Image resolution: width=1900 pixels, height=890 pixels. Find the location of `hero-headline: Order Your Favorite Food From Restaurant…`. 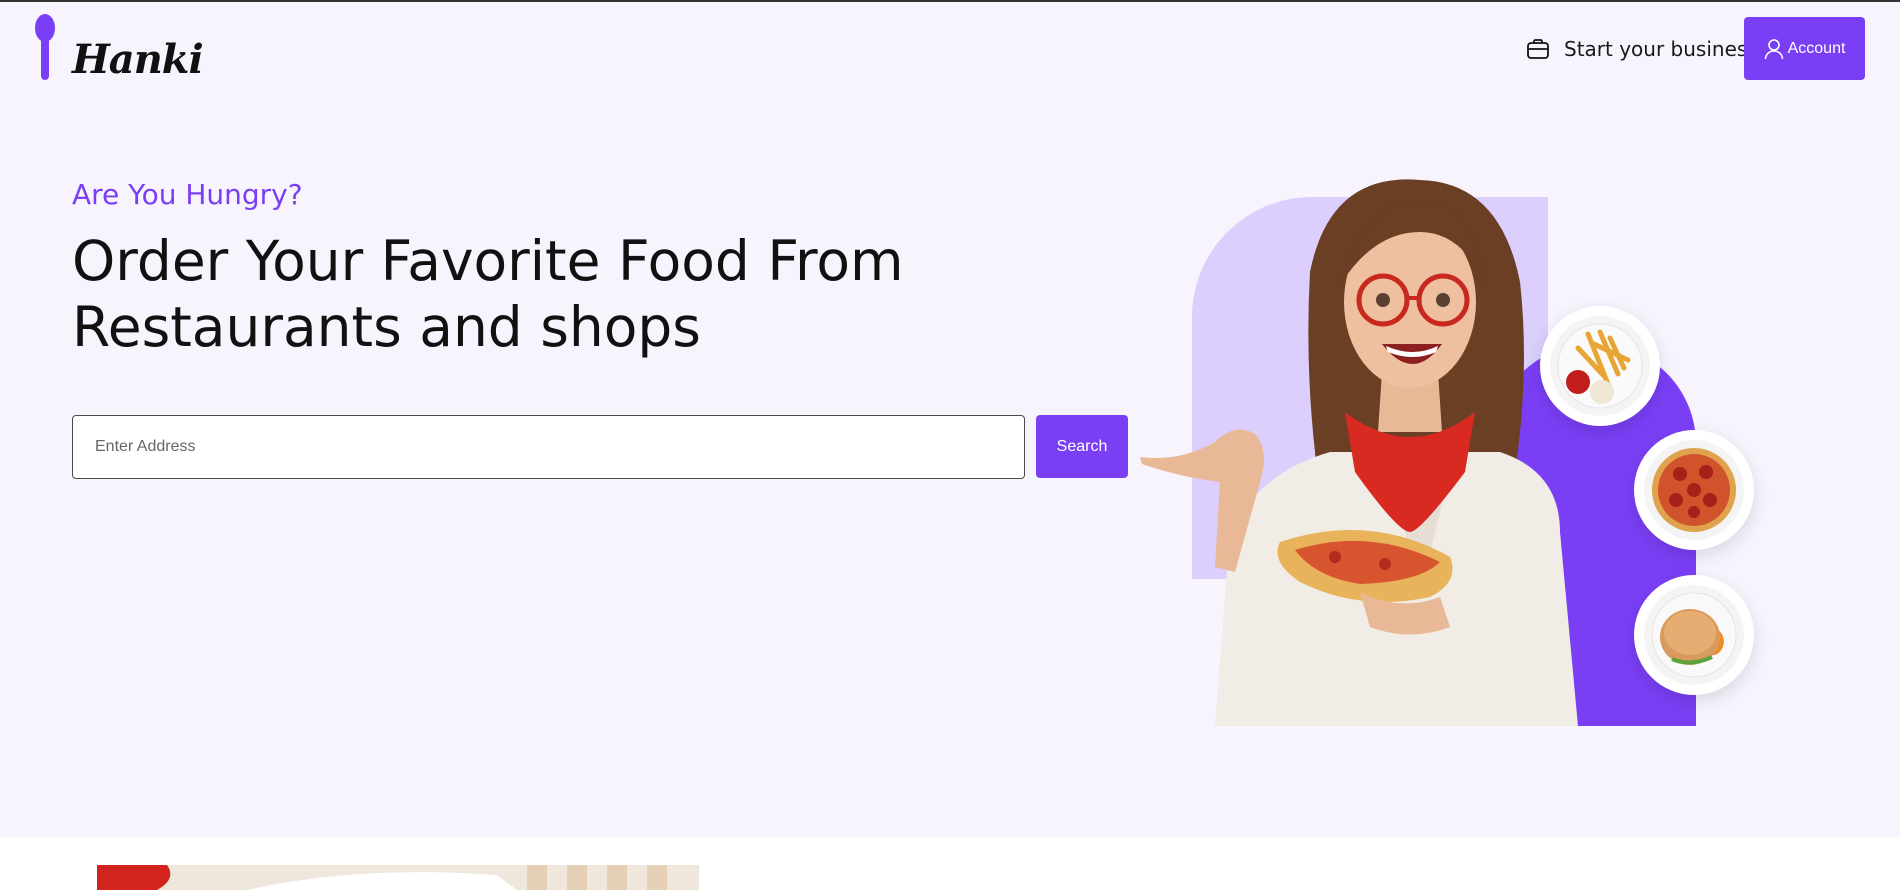

hero-headline: Order Your Favorite Food From Restaurant… is located at coordinates (572, 294).